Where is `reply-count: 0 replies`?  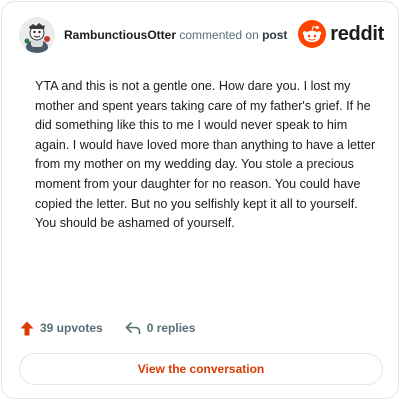 reply-count: 0 replies is located at coordinates (171, 328).